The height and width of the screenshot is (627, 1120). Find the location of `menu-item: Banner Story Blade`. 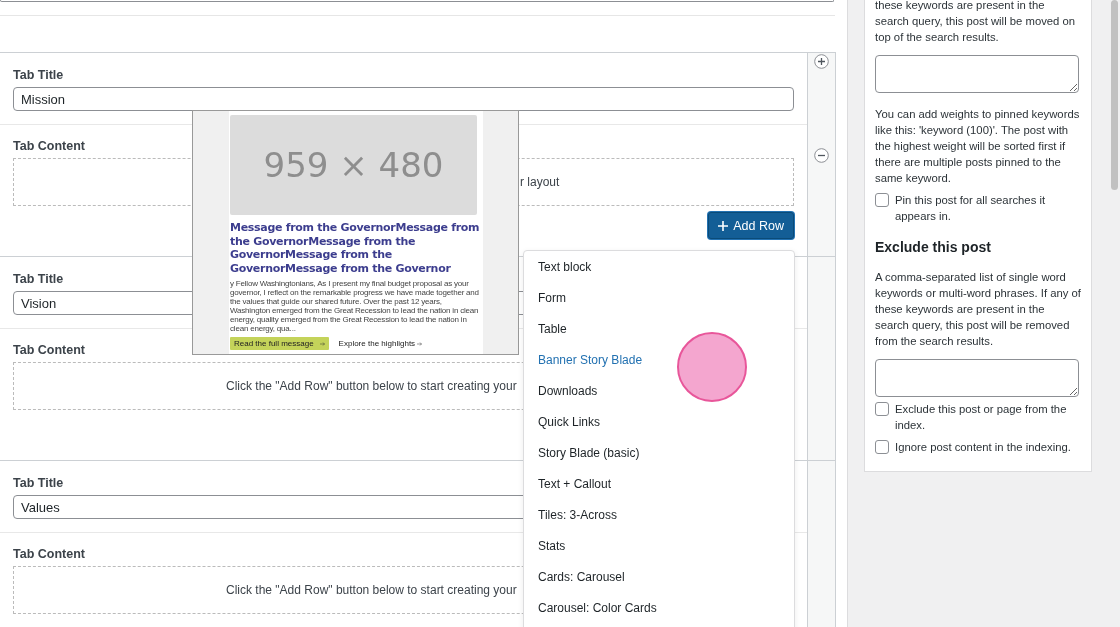

menu-item: Banner Story Blade is located at coordinates (659, 360).